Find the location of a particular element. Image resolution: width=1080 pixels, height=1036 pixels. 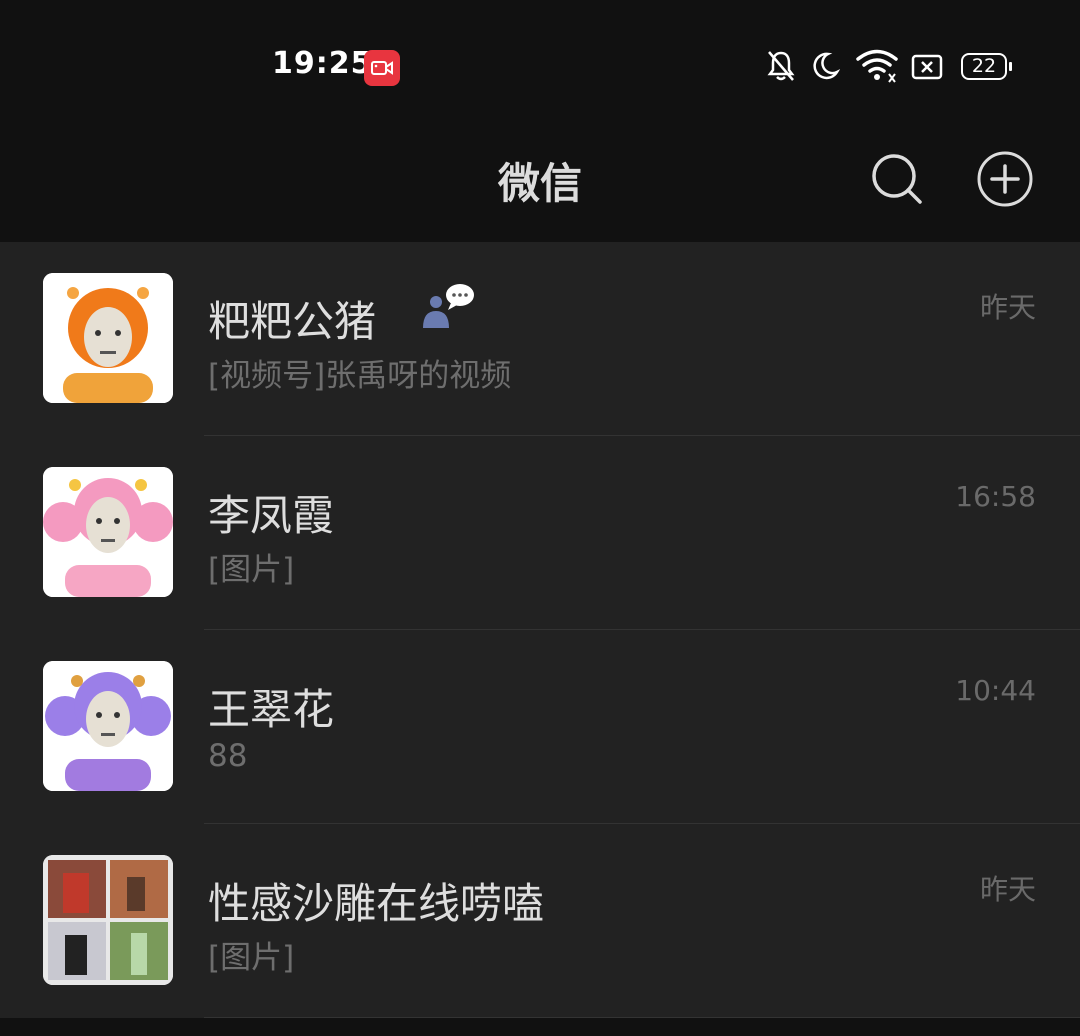

screen-record-icon is located at coordinates (382, 68).